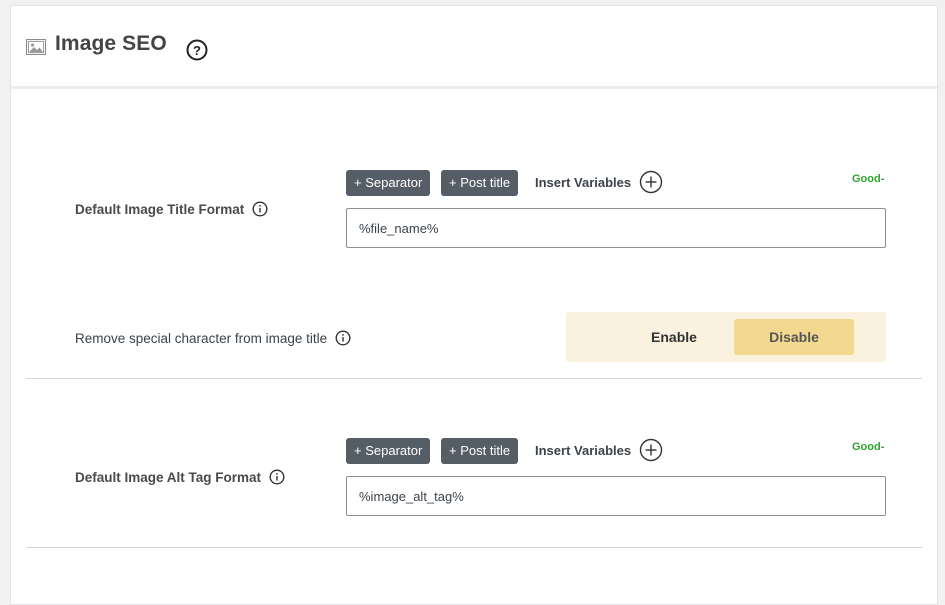  What do you see at coordinates (868, 447) in the screenshot?
I see `alt-format-status: Good-` at bounding box center [868, 447].